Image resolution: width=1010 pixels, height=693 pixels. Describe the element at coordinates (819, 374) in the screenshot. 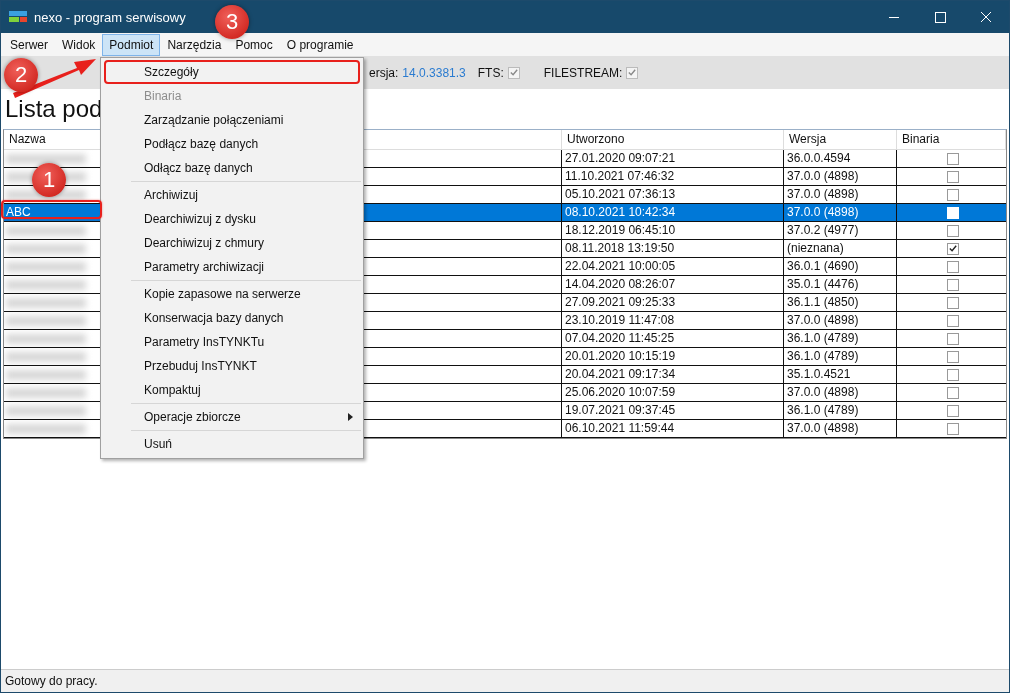

I see `table-cell: 35.1.0.4521` at that location.